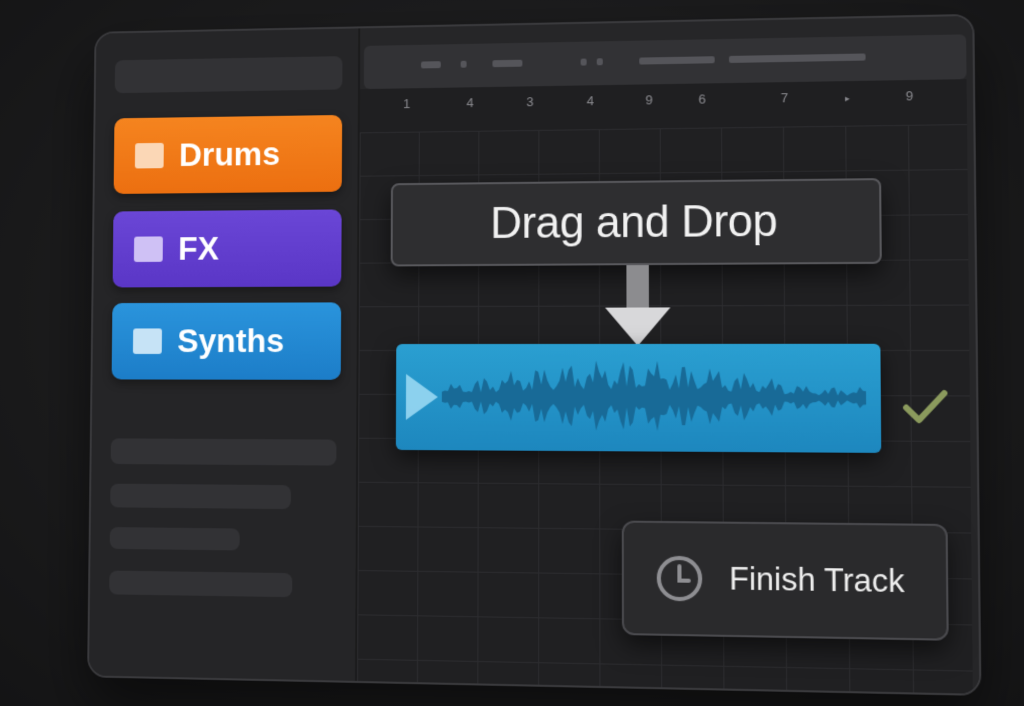 The height and width of the screenshot is (706, 1024). I want to click on category-fx-label: FX, so click(198, 248).